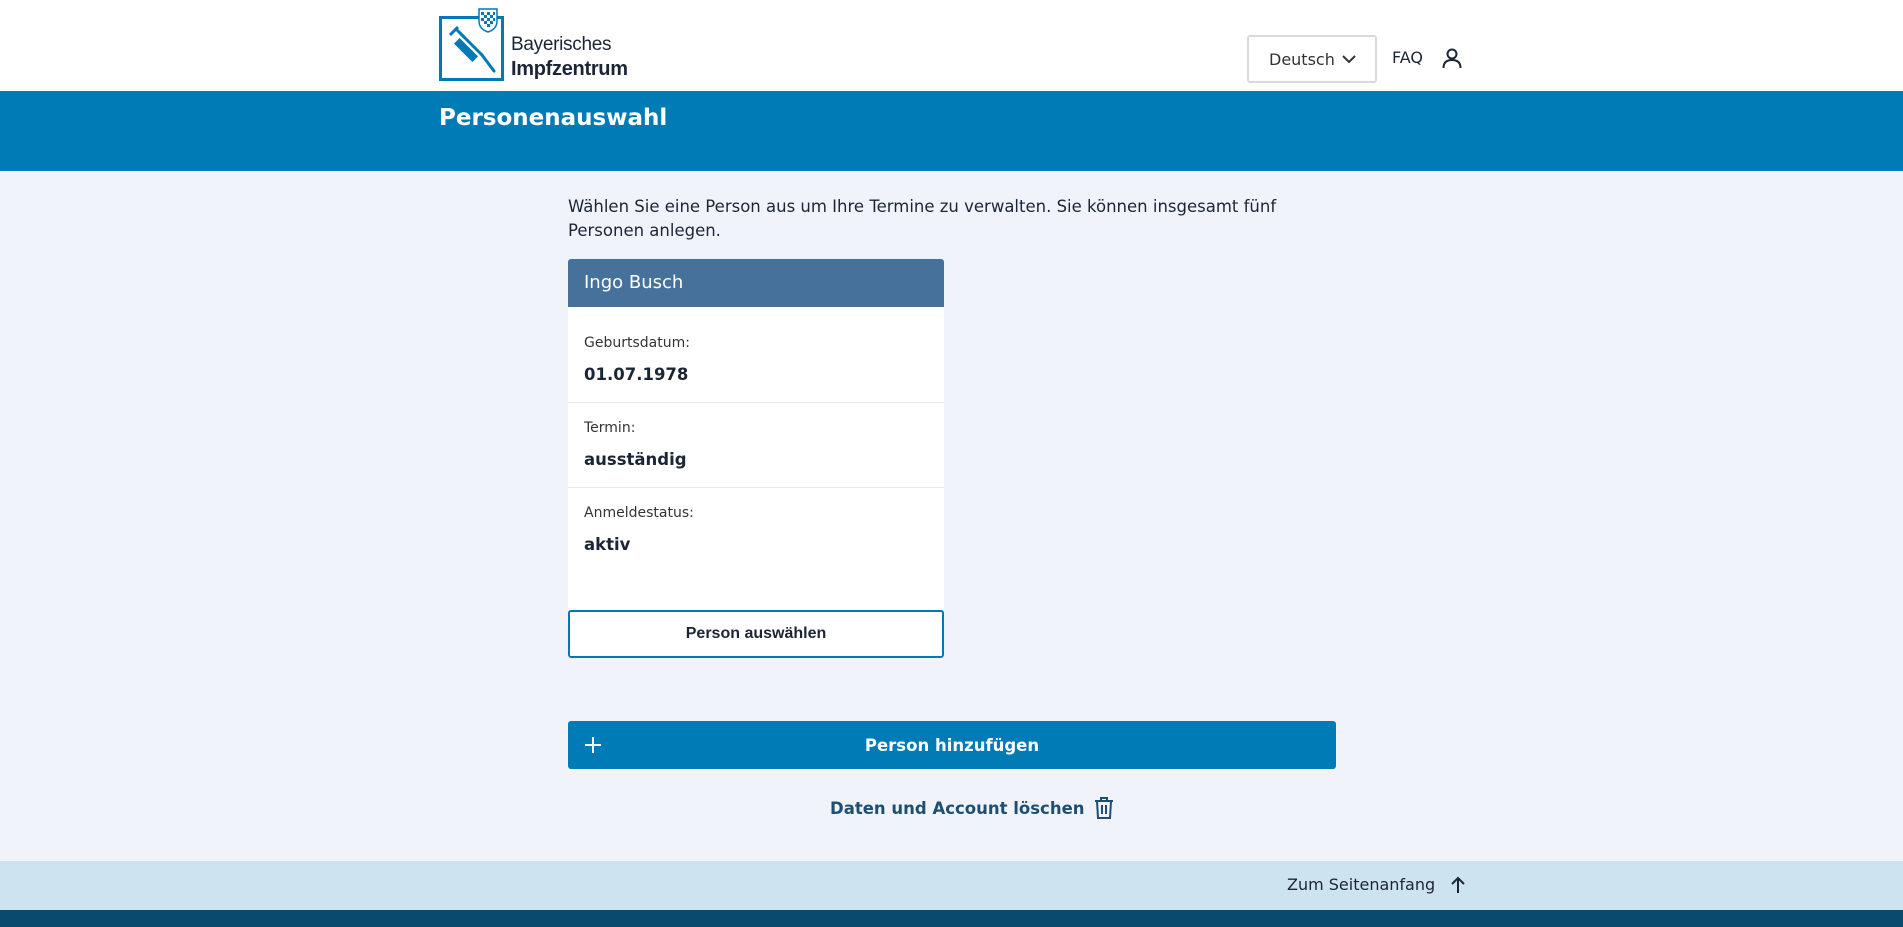 This screenshot has height=927, width=1903. What do you see at coordinates (635, 459) in the screenshot?
I see `field-value: ausständig` at bounding box center [635, 459].